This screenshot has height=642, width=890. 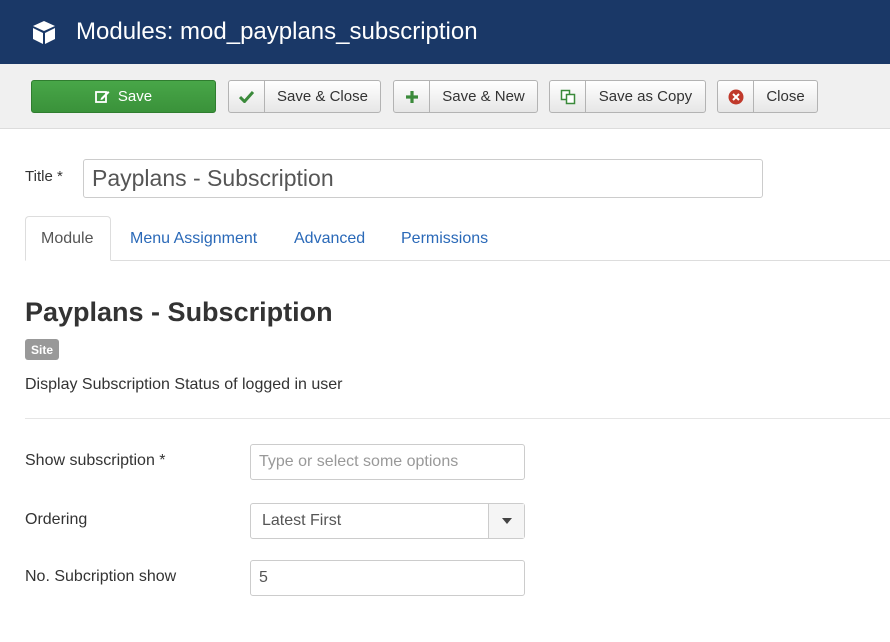 I want to click on save-close-button: Save & Close, so click(x=304, y=96).